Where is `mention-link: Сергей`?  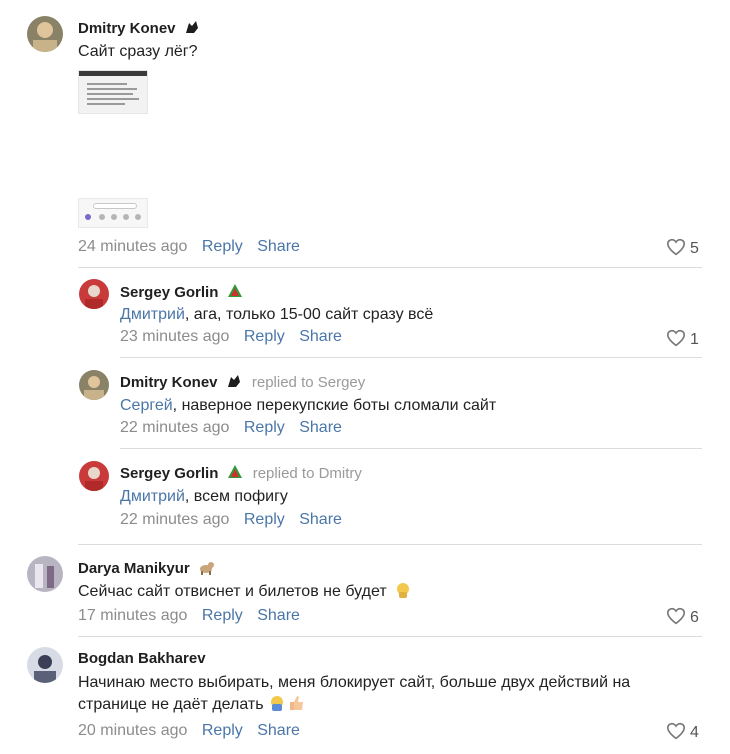 mention-link: Сергей is located at coordinates (146, 405).